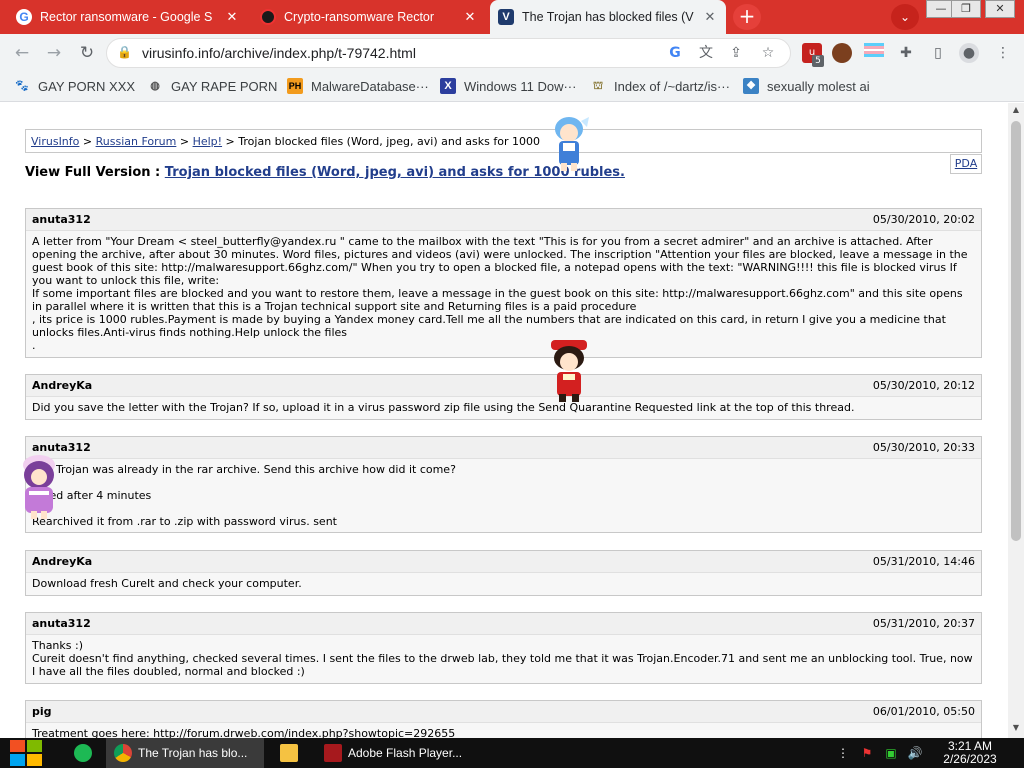  I want to click on tab-search-button: ⌄, so click(905, 17).